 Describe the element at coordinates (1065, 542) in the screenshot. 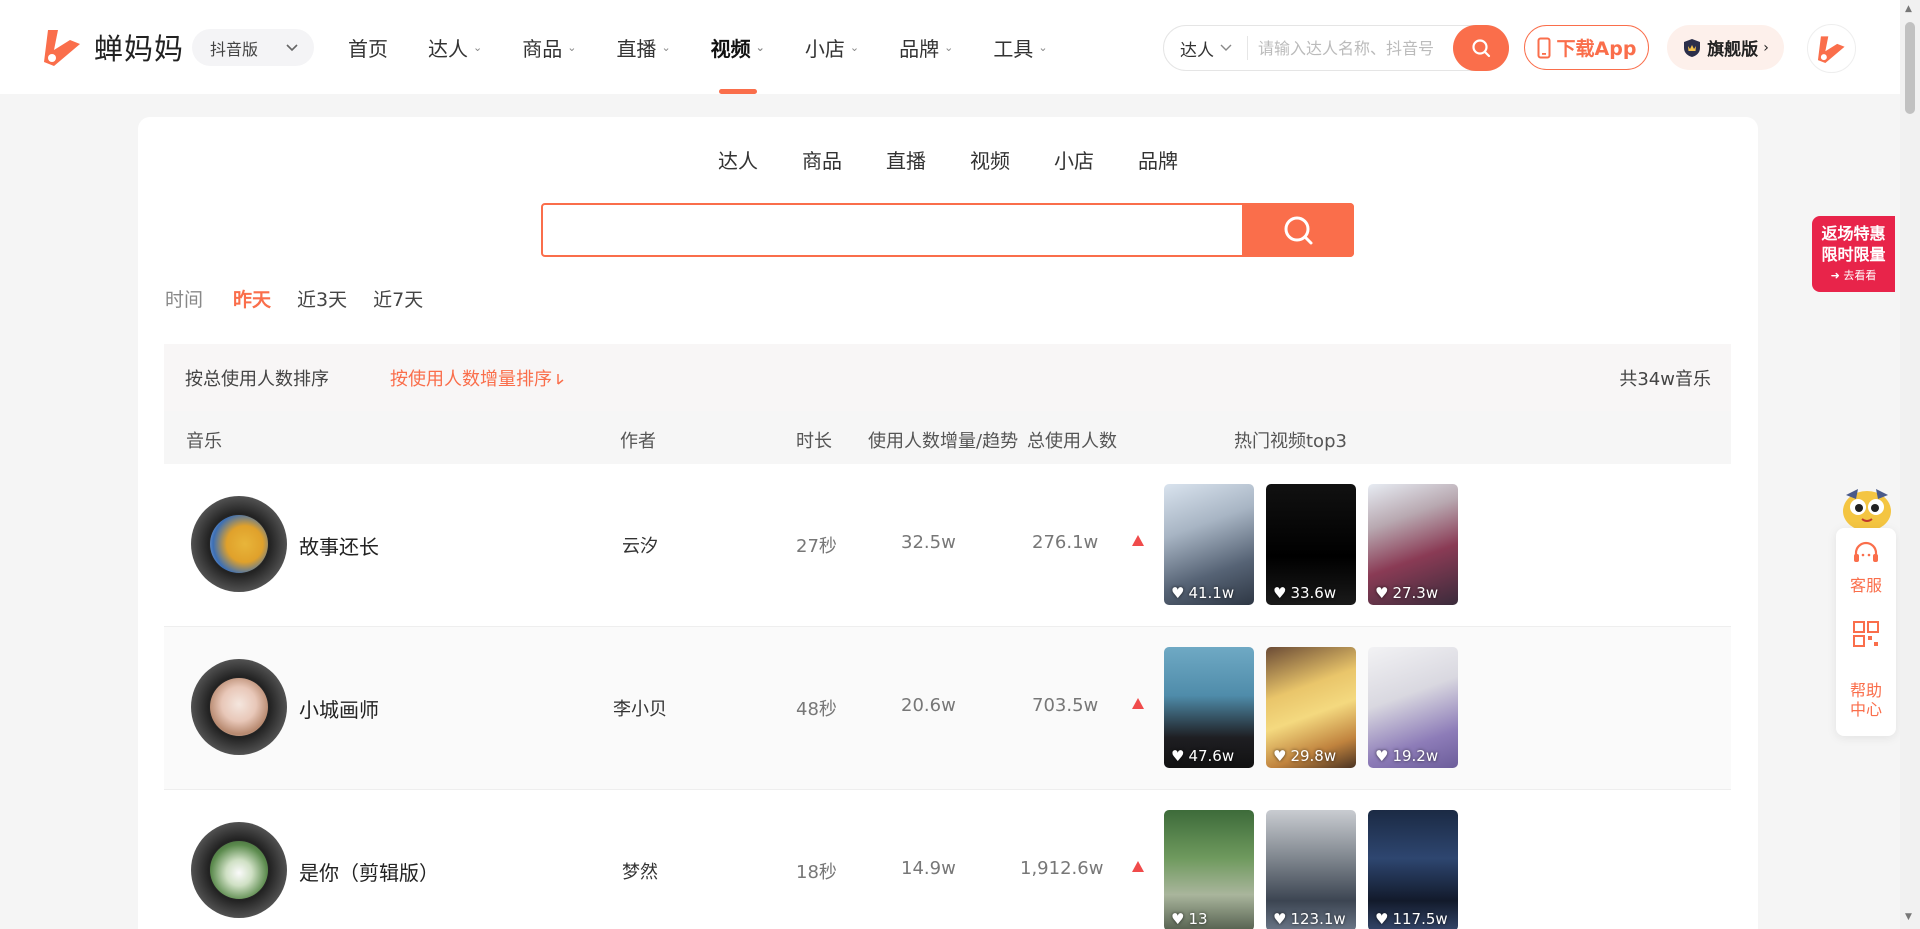

I see `music-total: 276.1w` at that location.